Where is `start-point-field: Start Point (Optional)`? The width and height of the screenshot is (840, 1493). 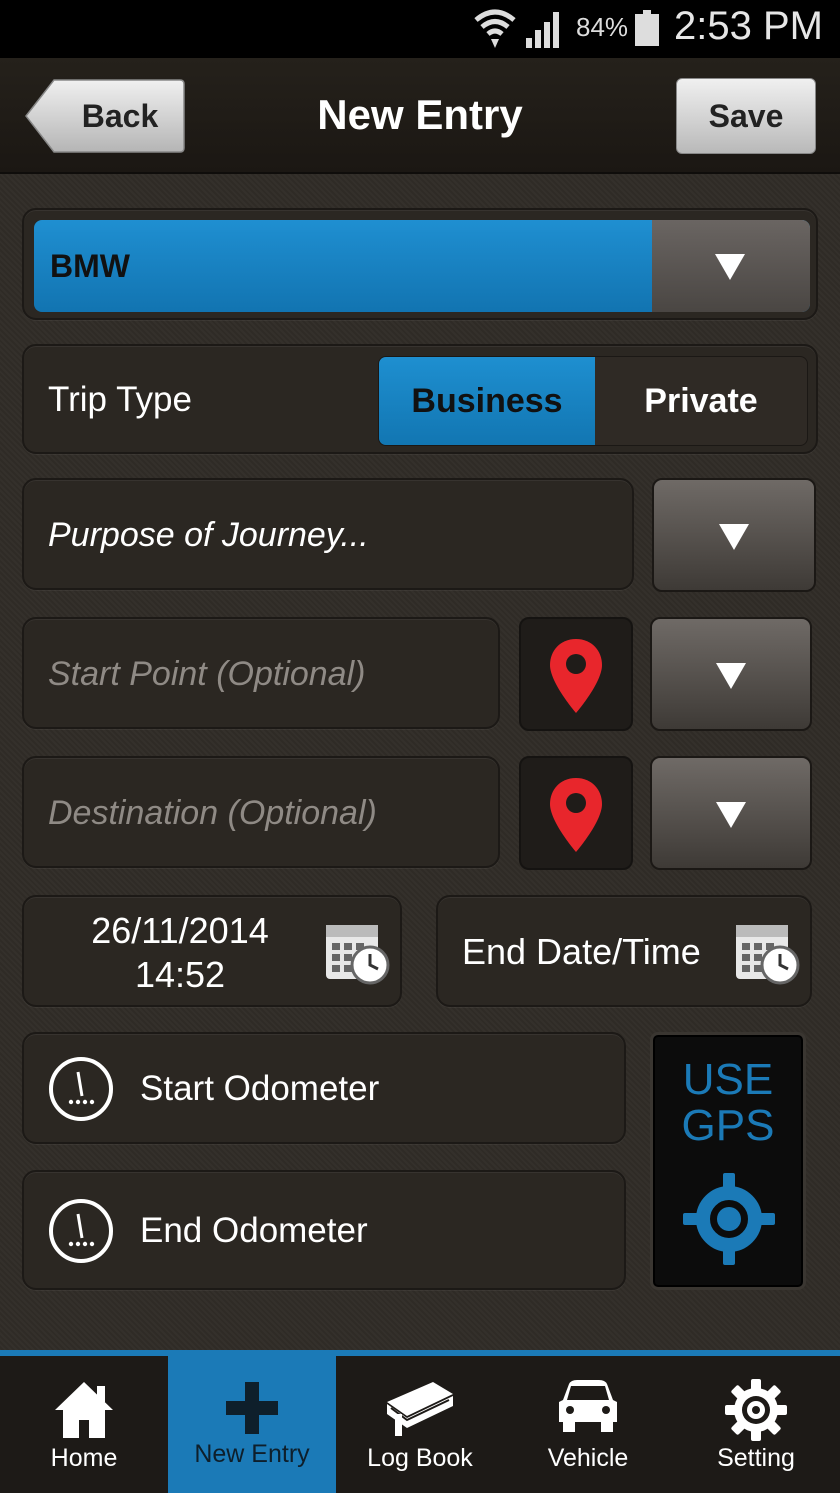 start-point-field: Start Point (Optional) is located at coordinates (261, 673).